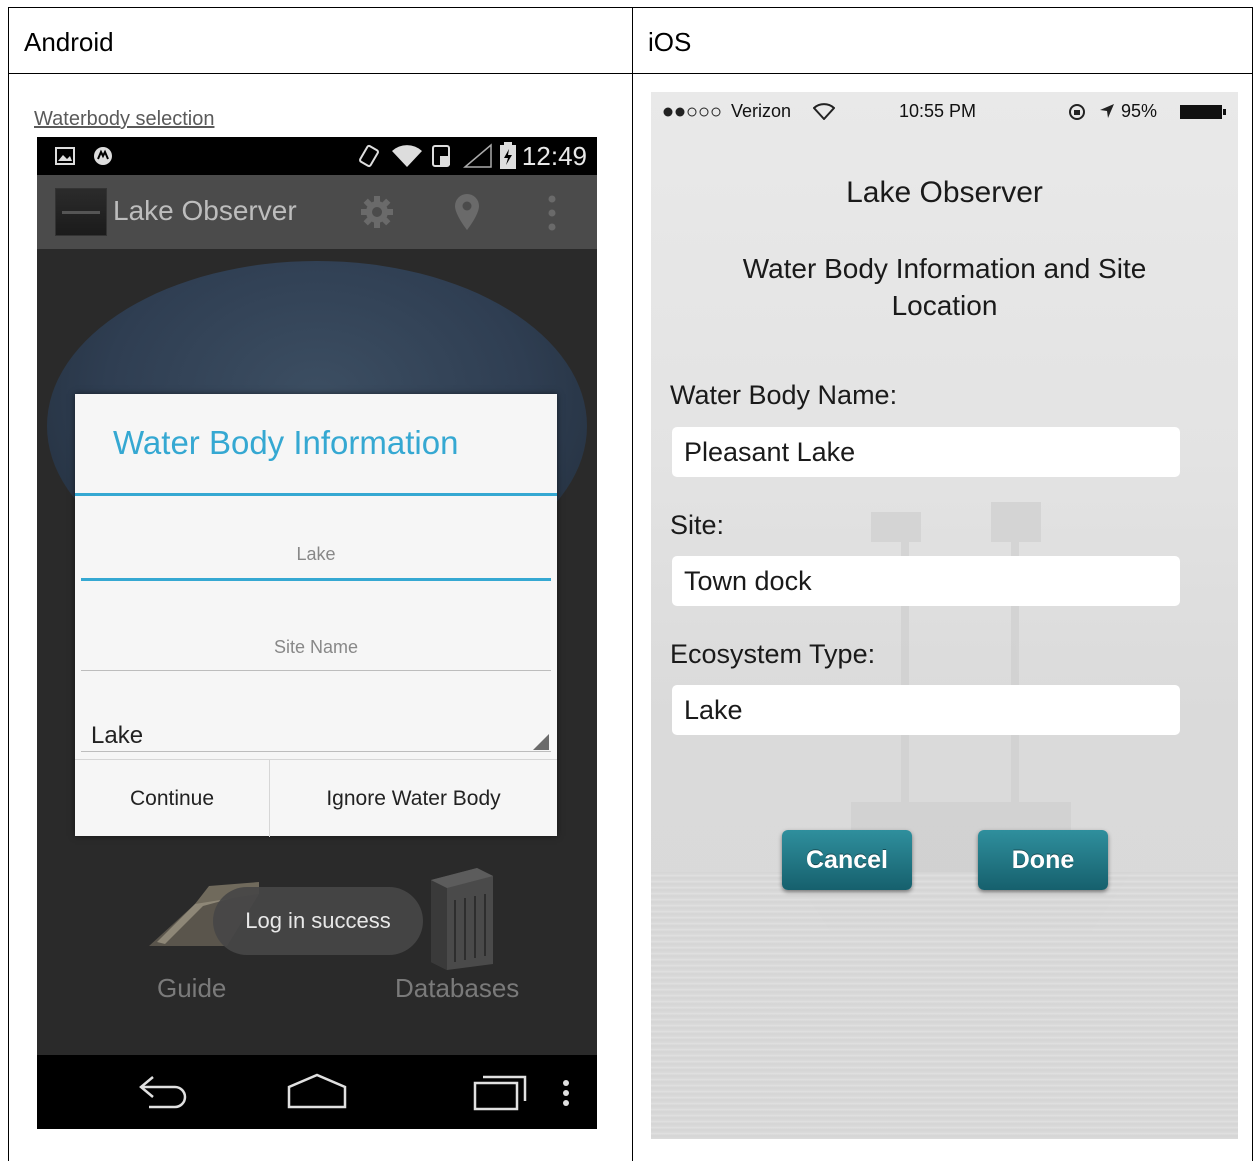 The image size is (1253, 1161). What do you see at coordinates (944, 192) in the screenshot?
I see `ios-app-title: Lake Observer` at bounding box center [944, 192].